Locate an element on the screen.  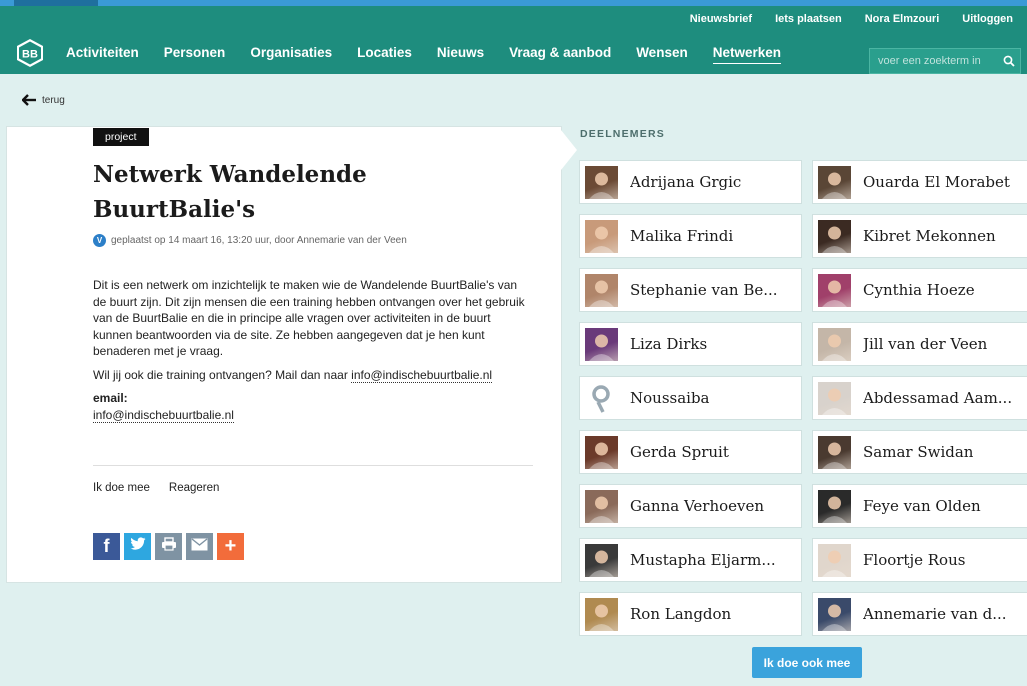
site-logo: BB is located at coordinates (30, 53).